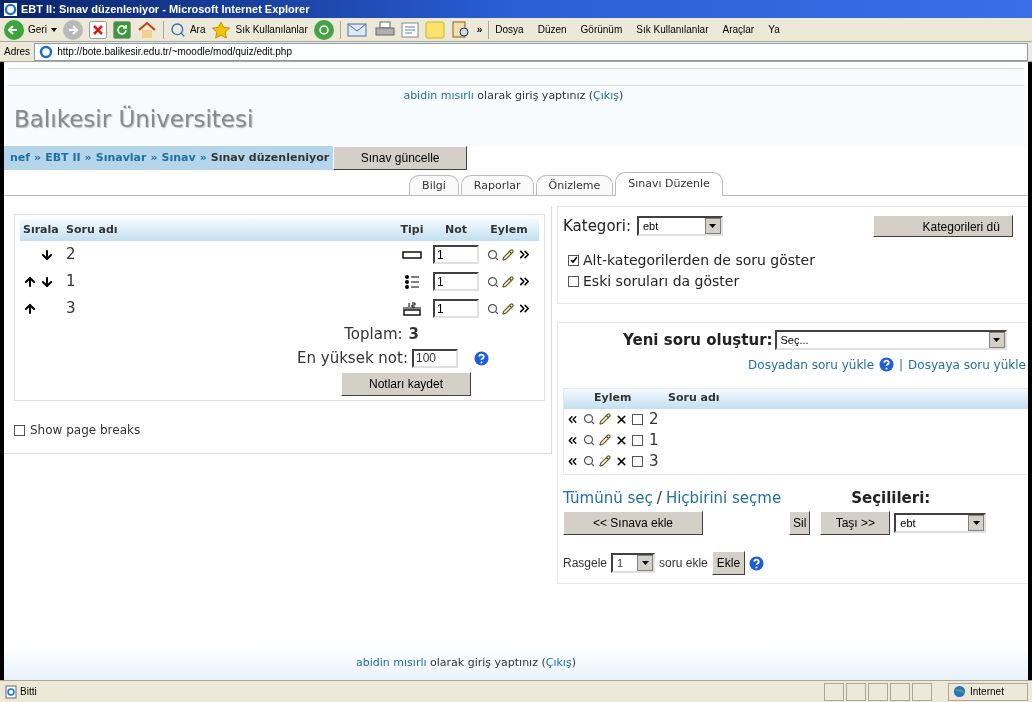 Image resolution: width=1032 pixels, height=702 pixels. I want to click on column-header: Sırala, so click(41, 229).